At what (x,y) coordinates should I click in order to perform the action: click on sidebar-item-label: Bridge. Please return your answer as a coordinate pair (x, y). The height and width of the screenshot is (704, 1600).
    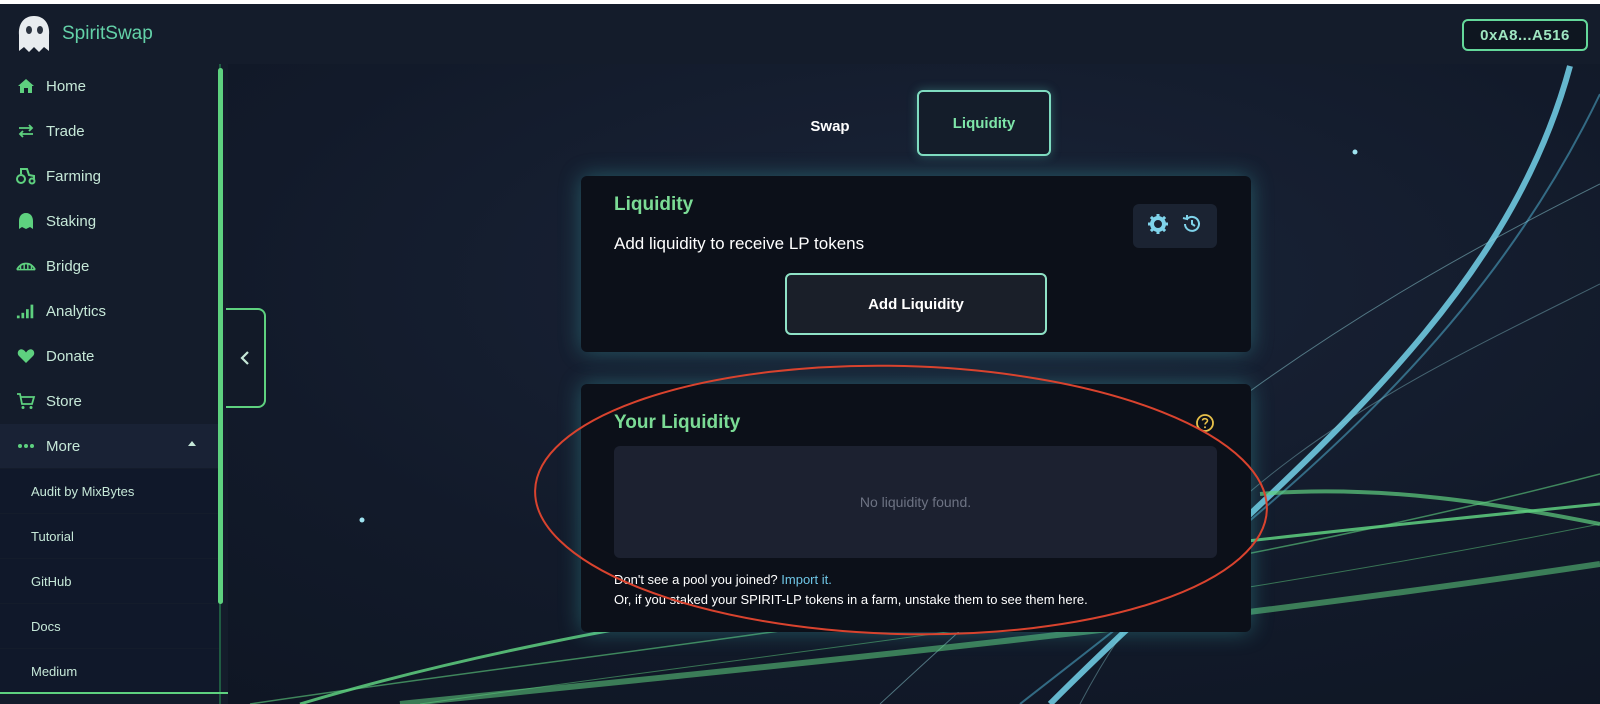
    Looking at the image, I should click on (68, 266).